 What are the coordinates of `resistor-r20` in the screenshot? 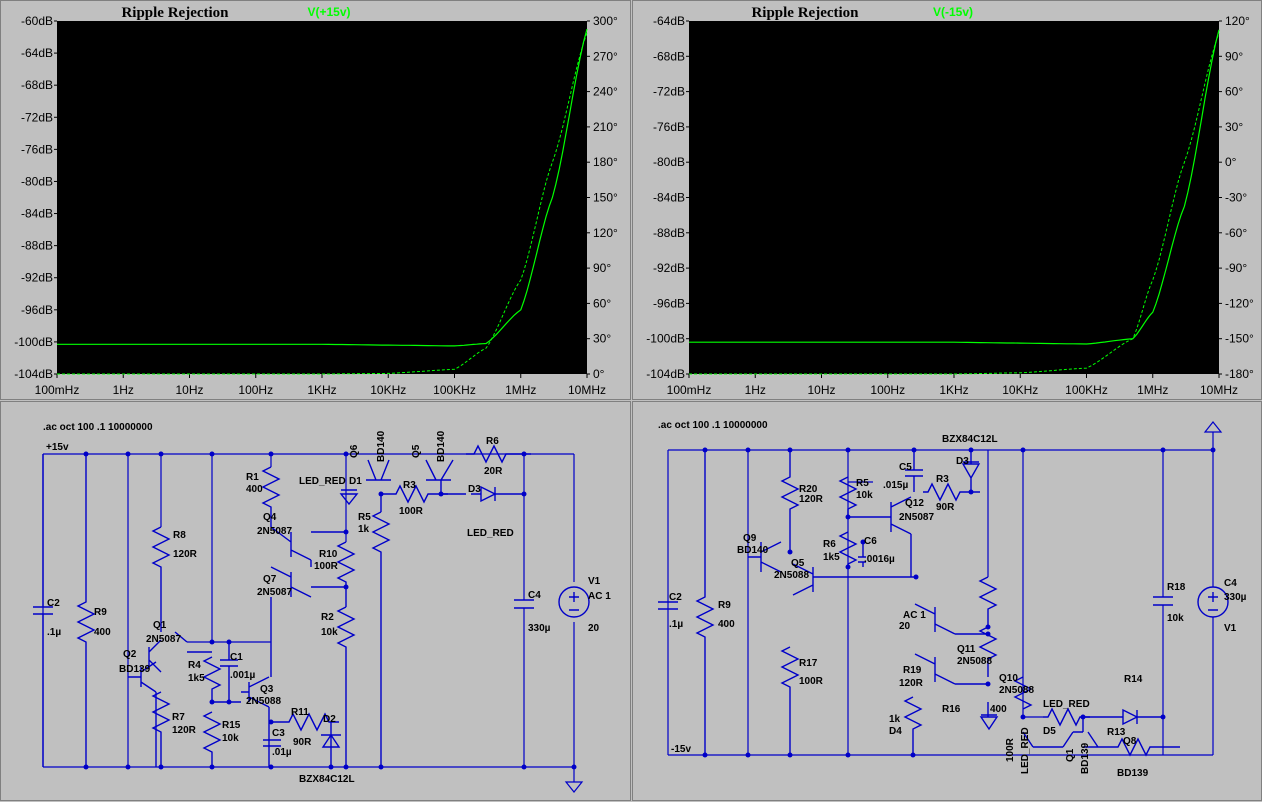 It's located at (790, 501).